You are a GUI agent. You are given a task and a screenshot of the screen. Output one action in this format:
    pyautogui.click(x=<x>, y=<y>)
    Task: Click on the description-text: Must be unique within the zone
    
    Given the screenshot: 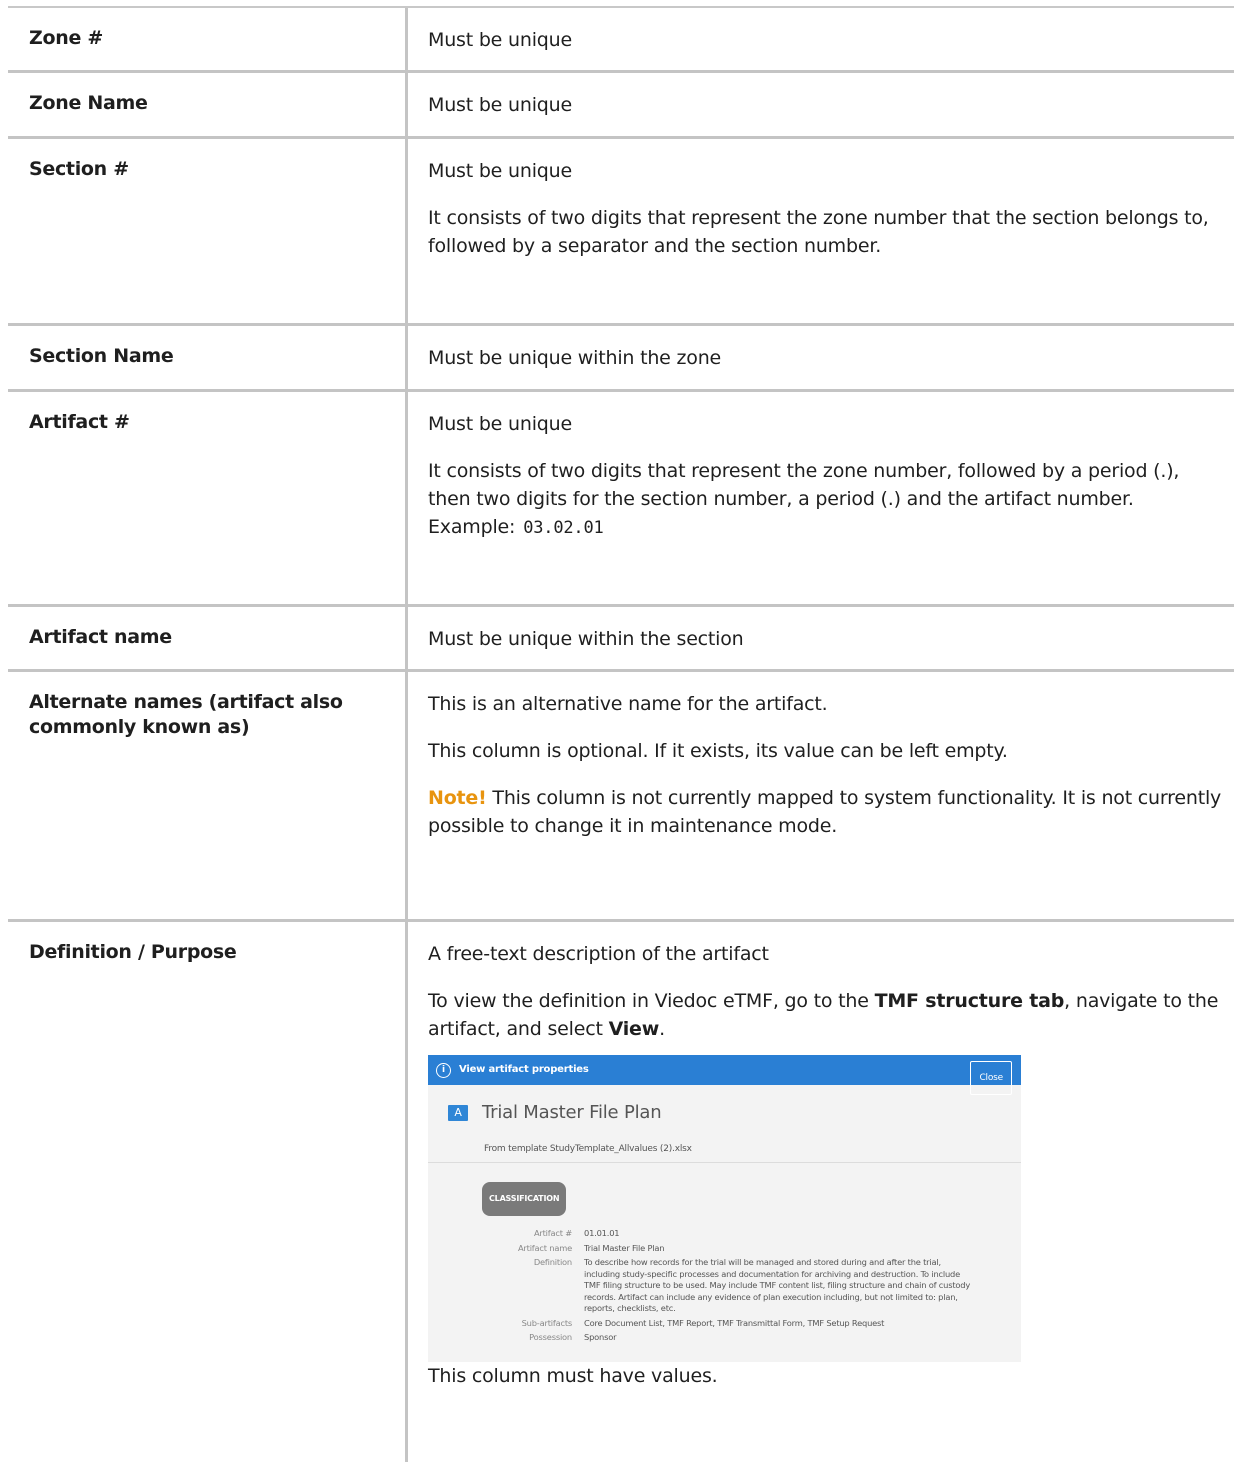 What is the action you would take?
    pyautogui.click(x=575, y=358)
    